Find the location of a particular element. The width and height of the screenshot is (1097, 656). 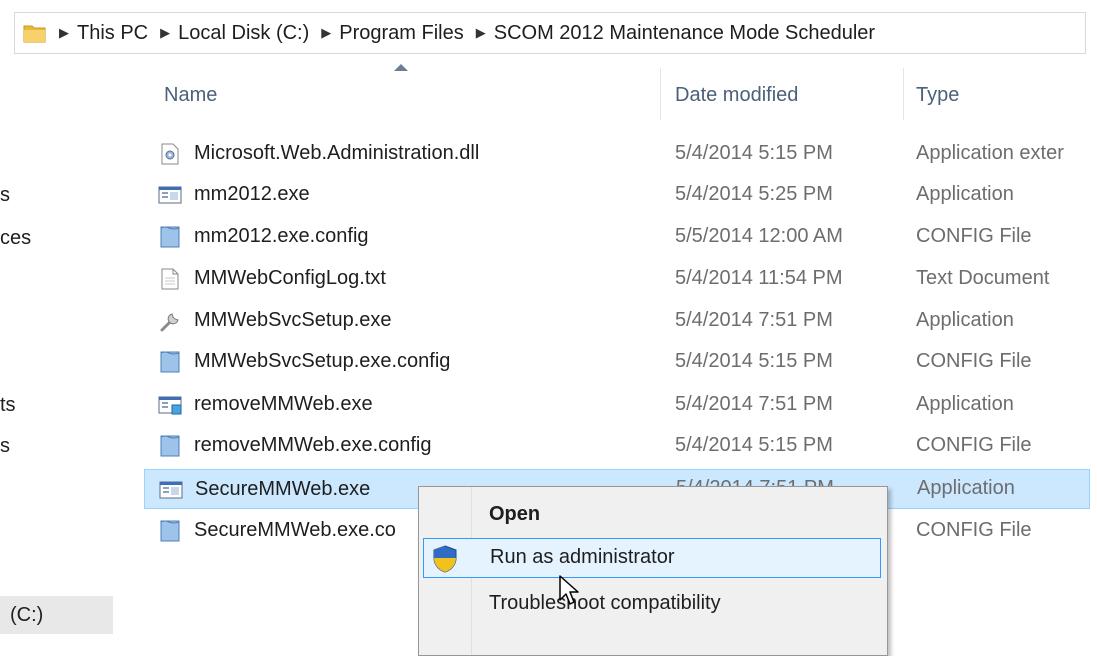

file-name: MMWebSvcSetup.exe is located at coordinates (293, 320).